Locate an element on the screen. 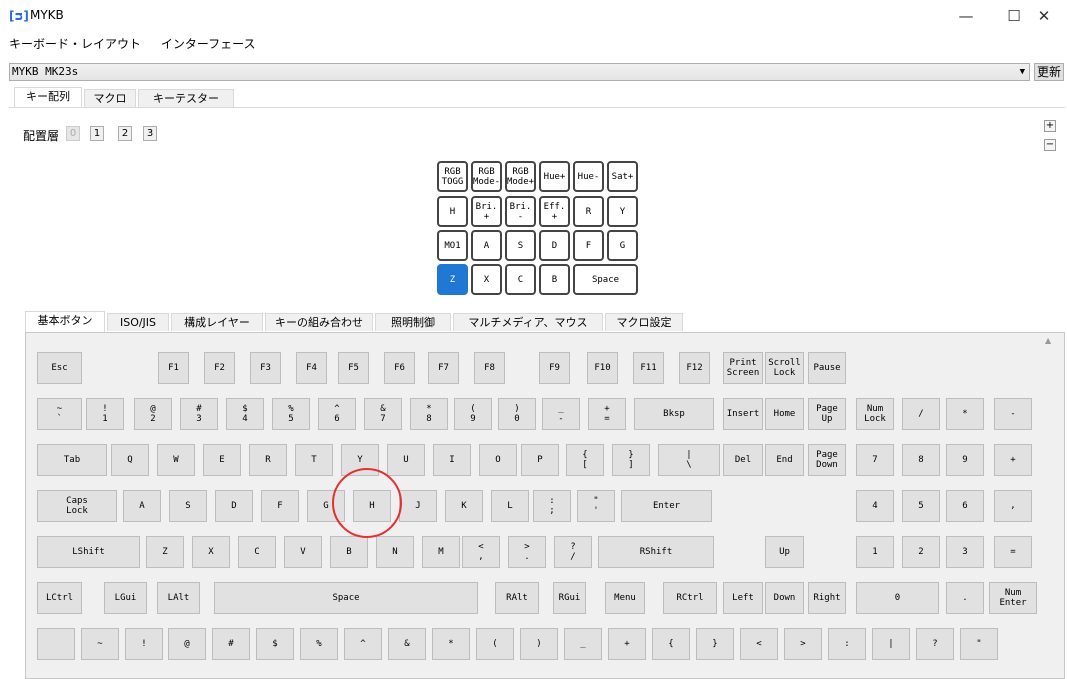 This screenshot has height=679, width=1067. key-page-up-button: Page Up is located at coordinates (827, 414).